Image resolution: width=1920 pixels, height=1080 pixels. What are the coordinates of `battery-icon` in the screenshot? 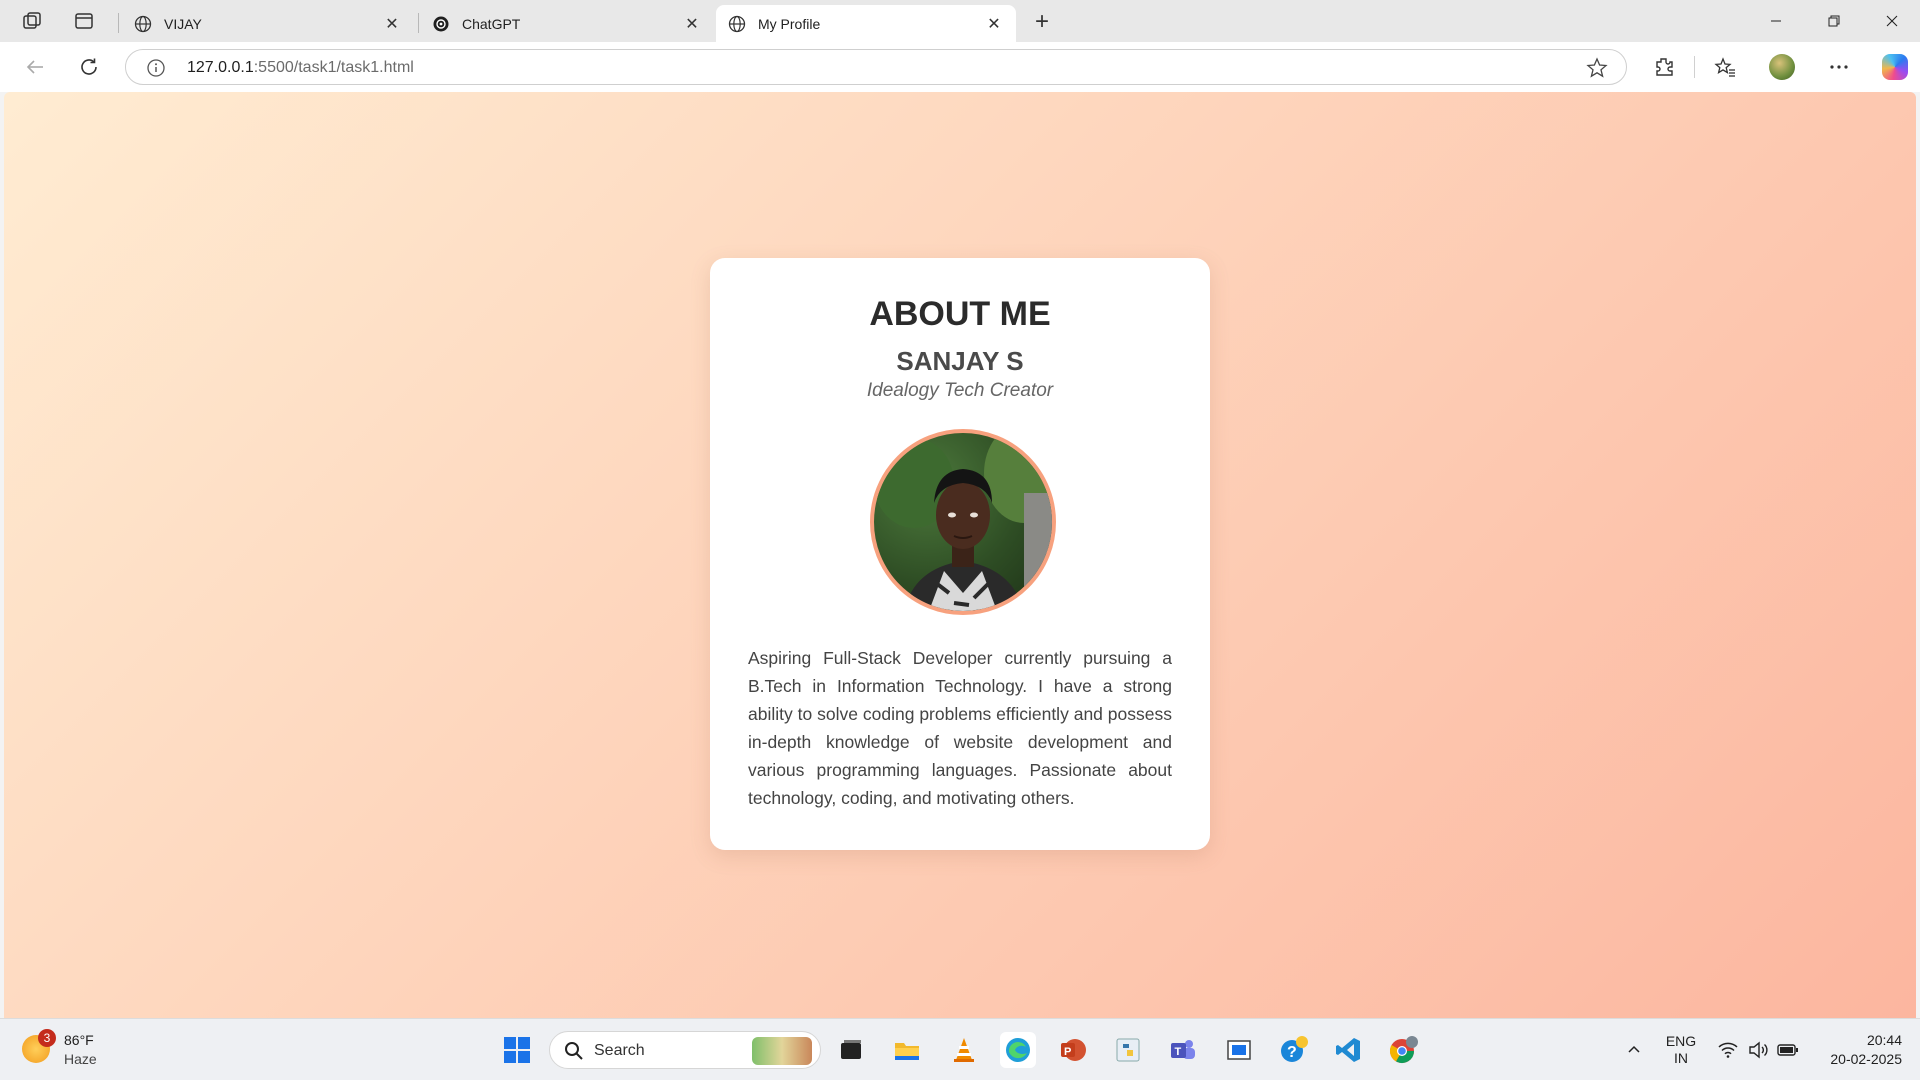 It's located at (1788, 1049).